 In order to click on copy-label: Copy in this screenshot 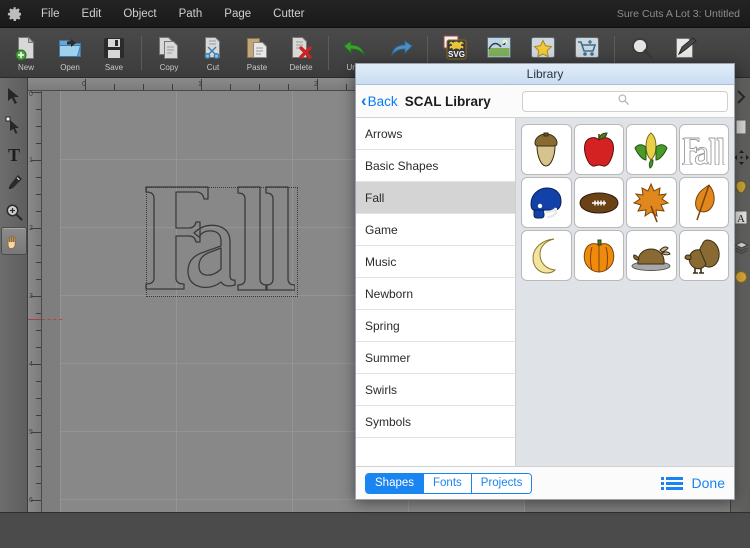, I will do `click(169, 67)`.